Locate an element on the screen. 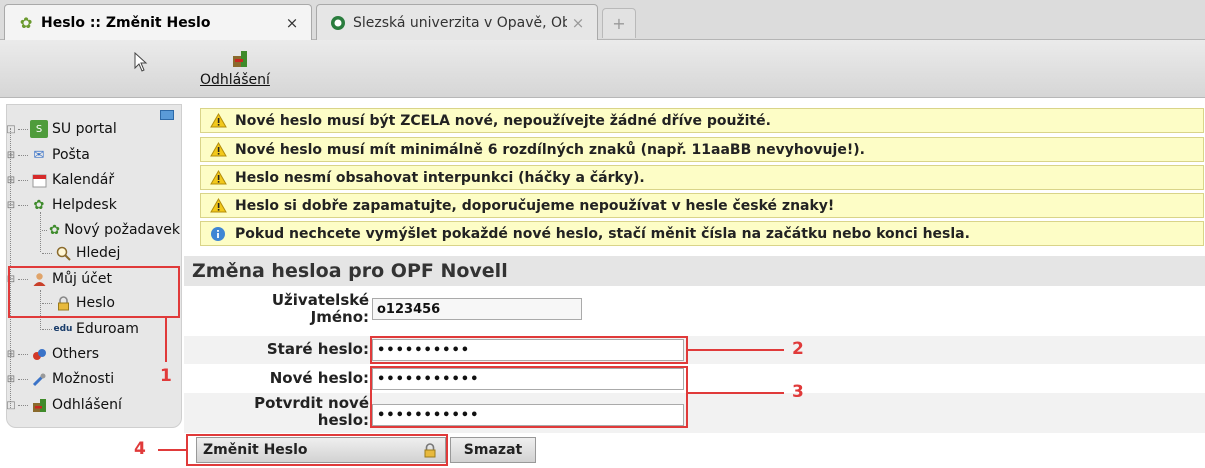 The height and width of the screenshot is (468, 1205). new-password-row: Nové heslo: is located at coordinates (694, 379).